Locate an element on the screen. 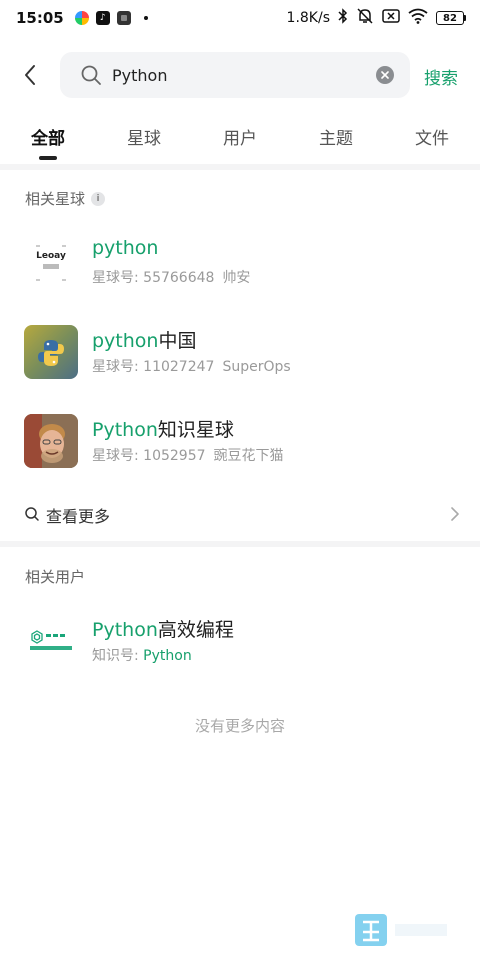 Image resolution: width=480 pixels, height=960 pixels. planet-title-rest: 知识星球 is located at coordinates (195, 430).